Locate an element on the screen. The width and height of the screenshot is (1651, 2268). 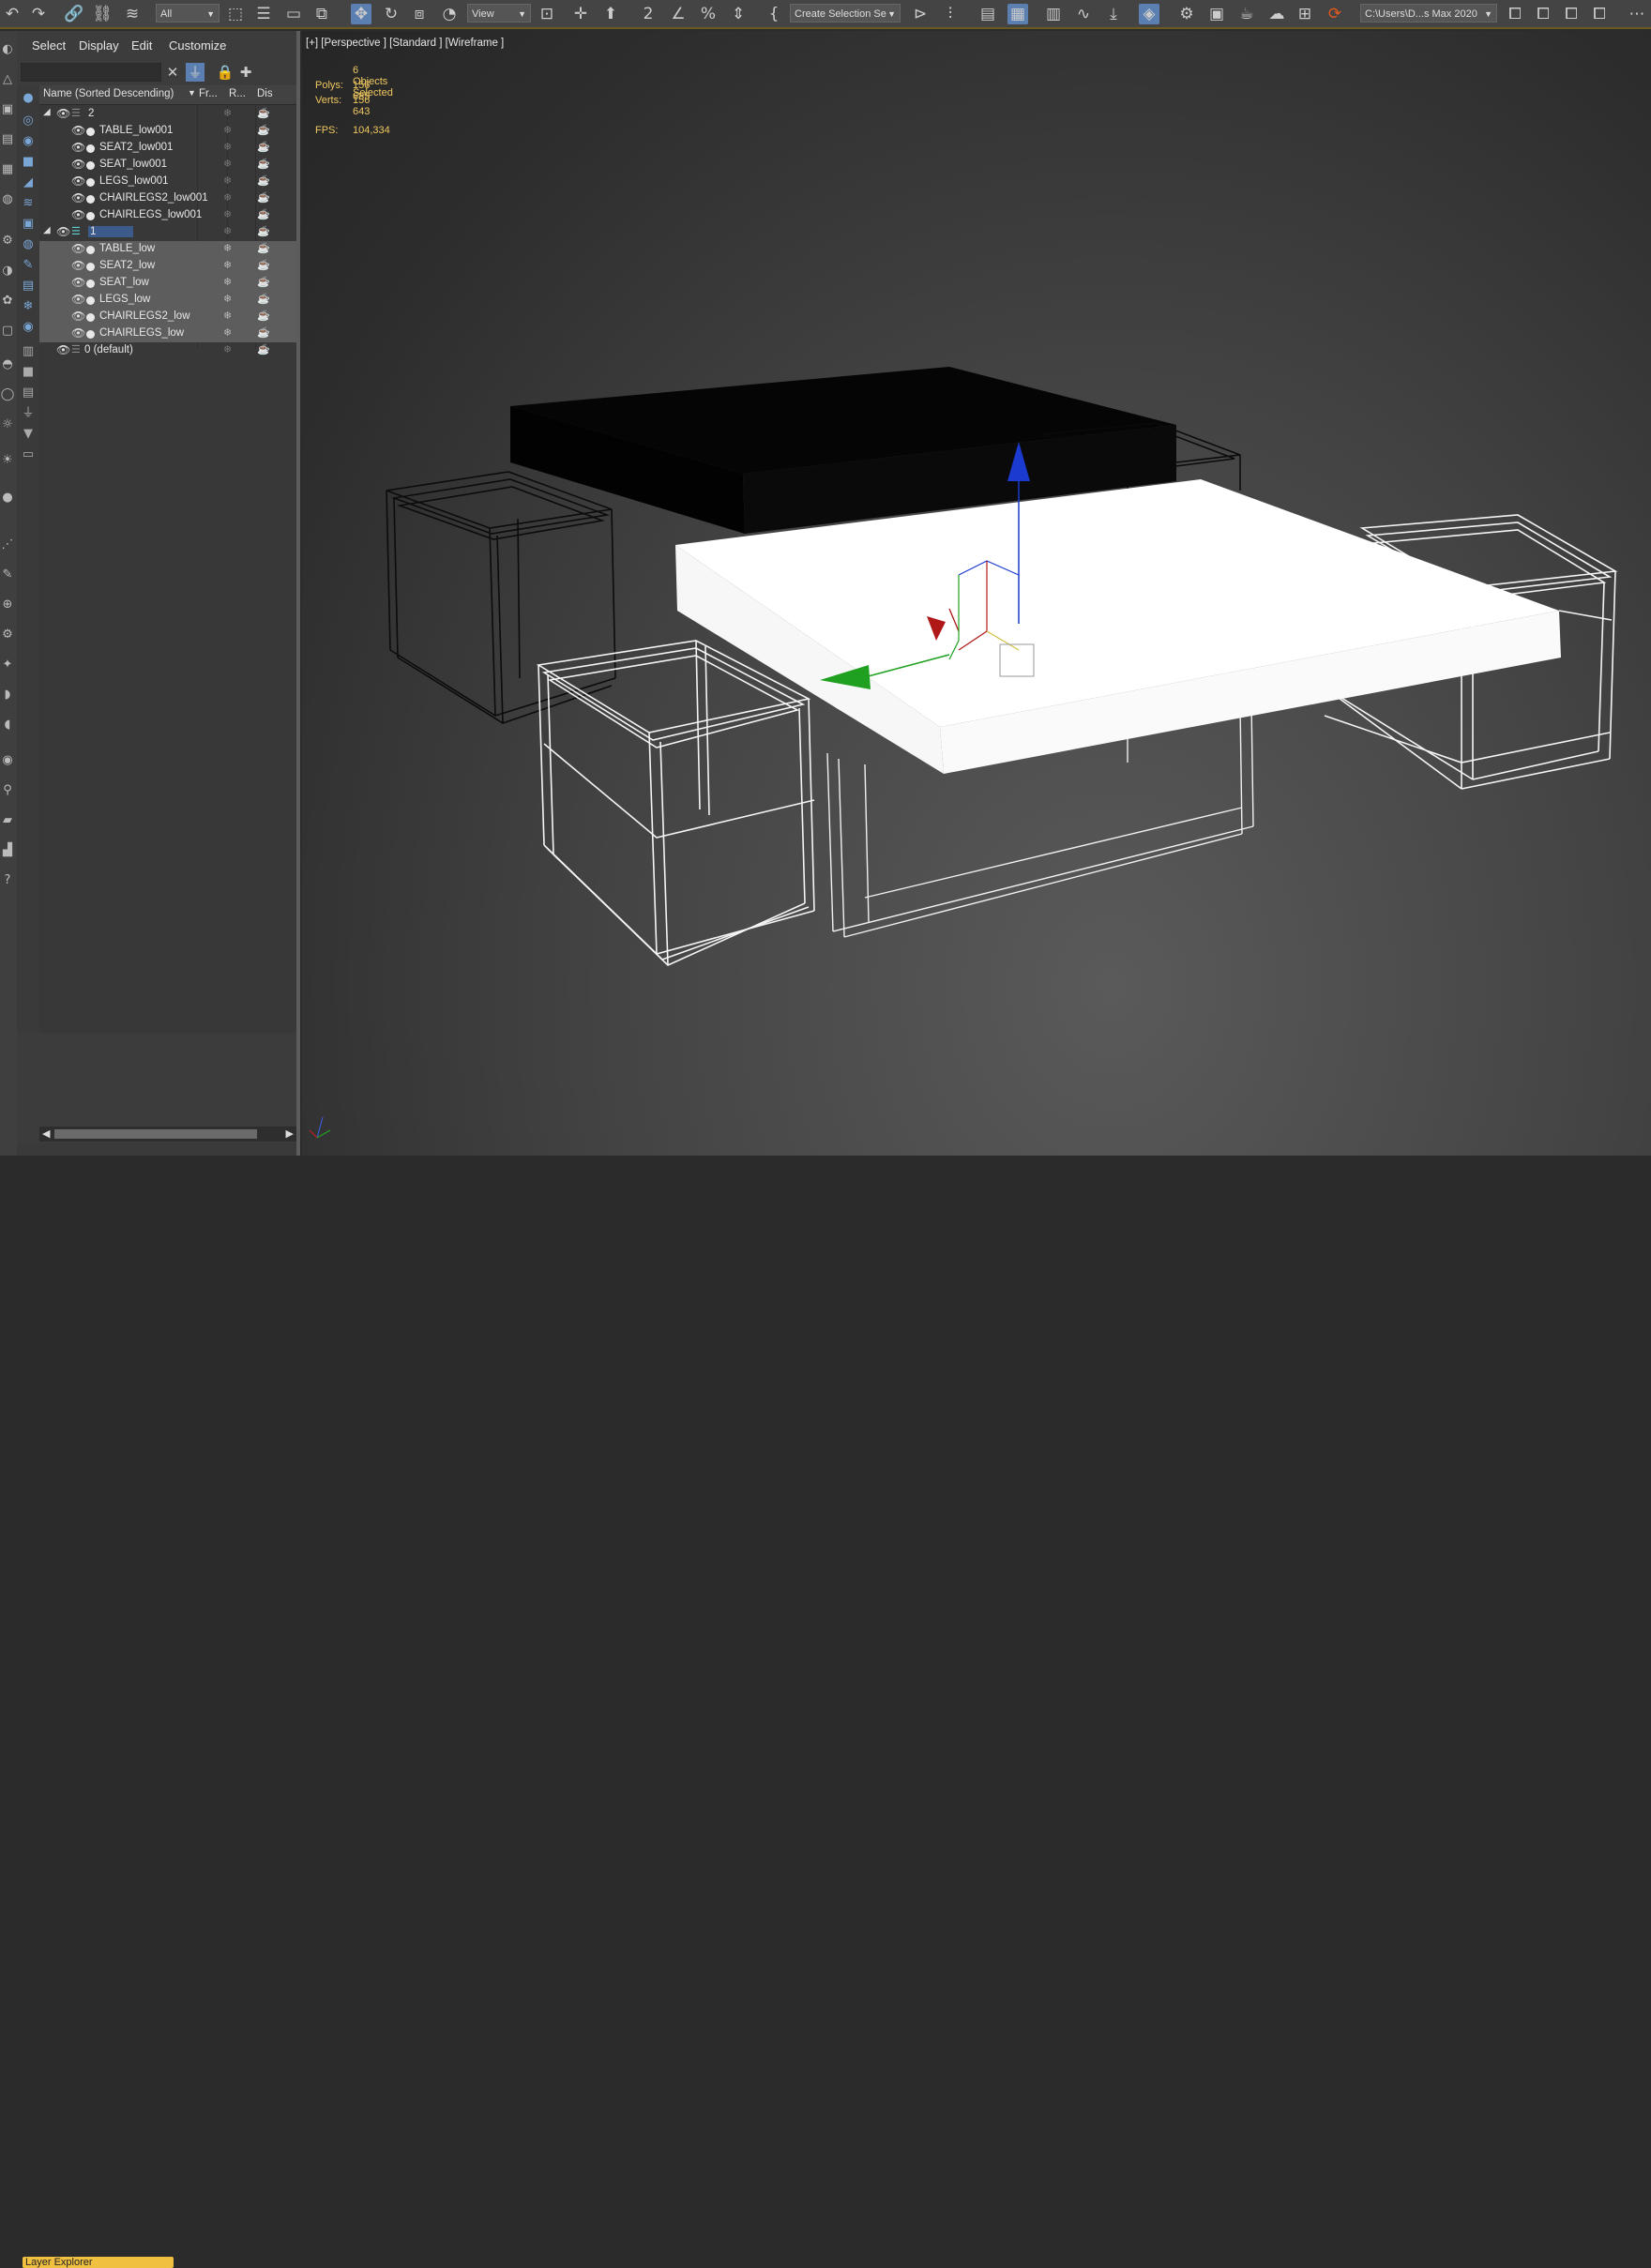
toggle-ribbon-icon: ▥ is located at coordinates (1054, 14).